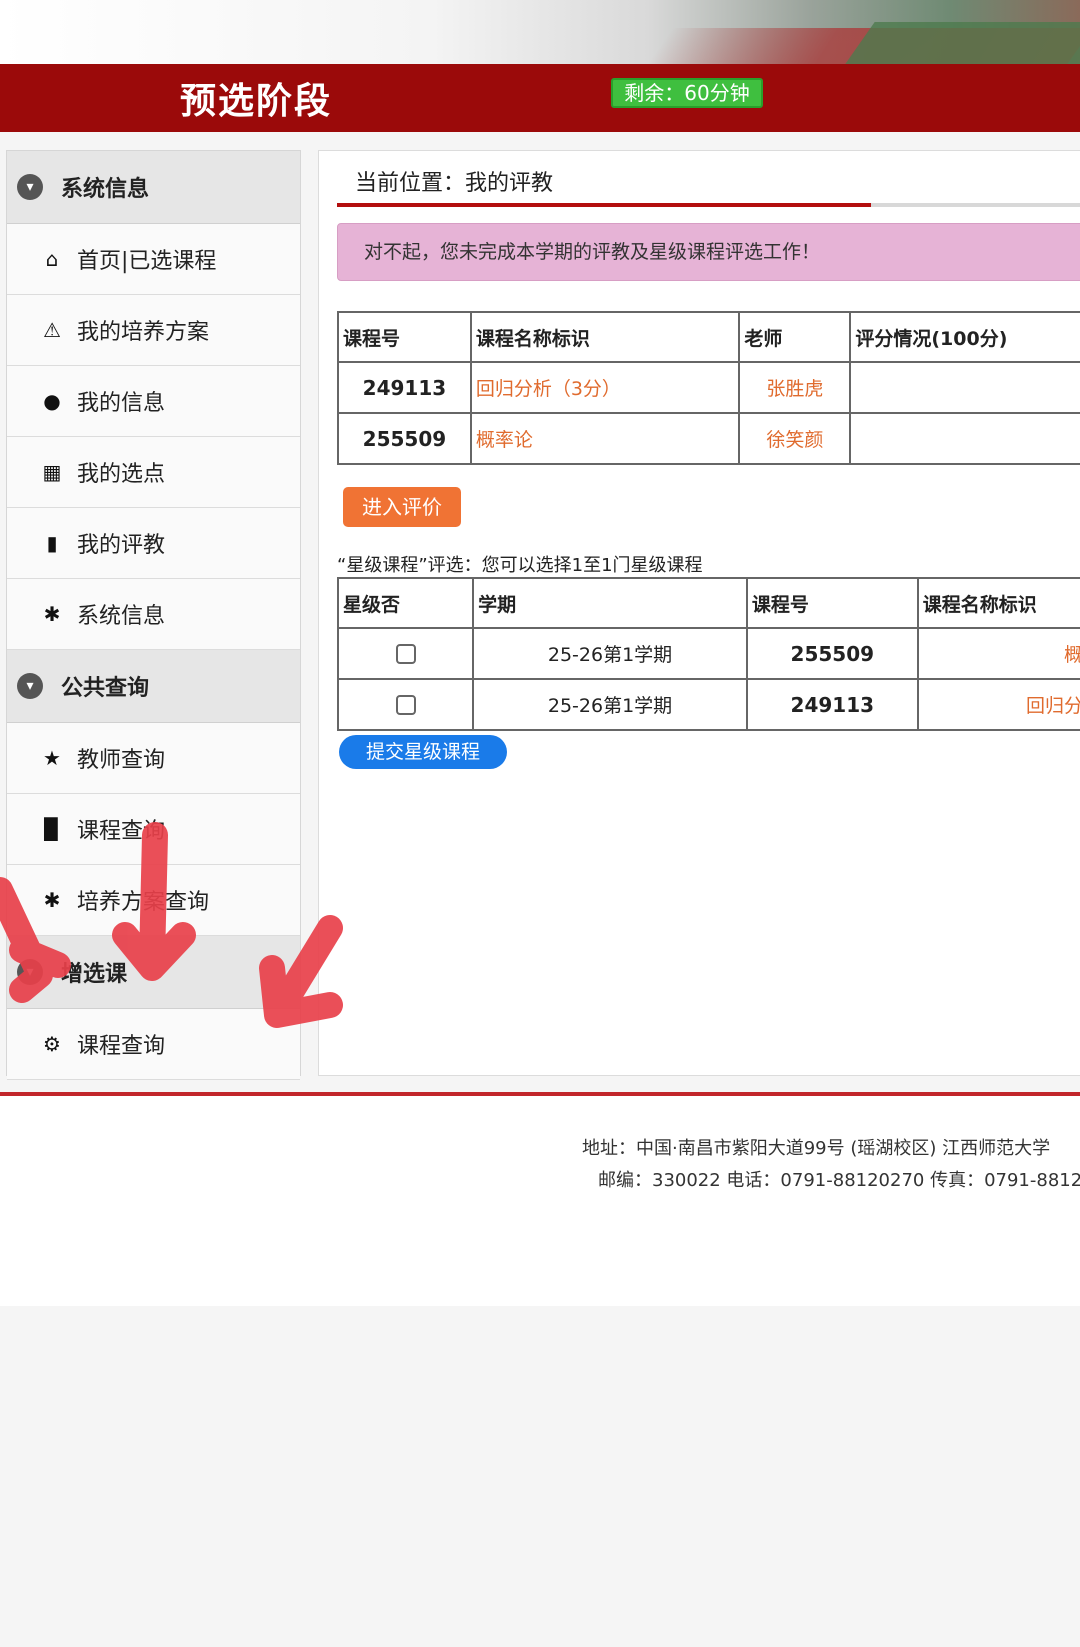  Describe the element at coordinates (708, 205) in the screenshot. I see `breadcrumb-underline` at that location.